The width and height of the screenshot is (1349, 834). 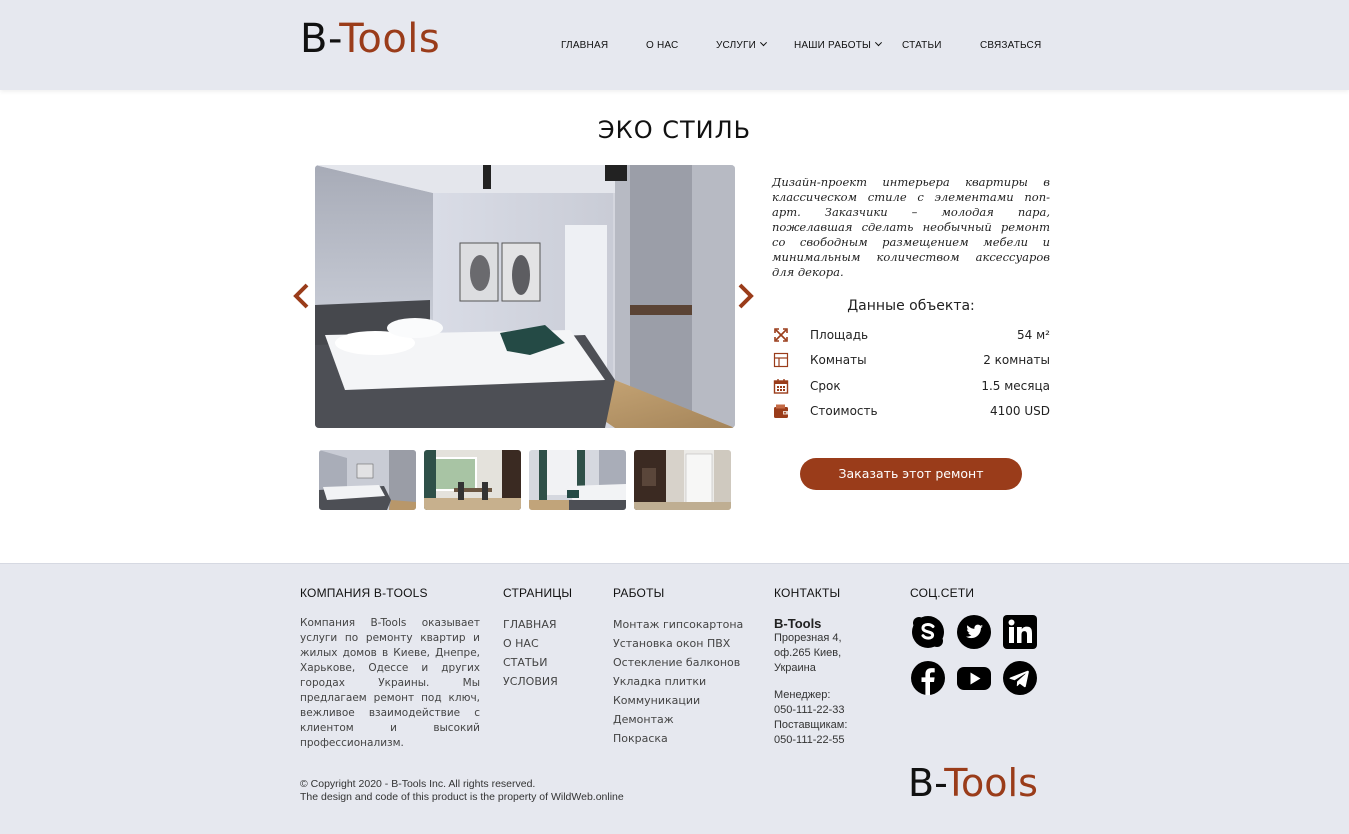 I want to click on nav-label: СВЯЗАТЬСЯ, so click(x=1011, y=45).